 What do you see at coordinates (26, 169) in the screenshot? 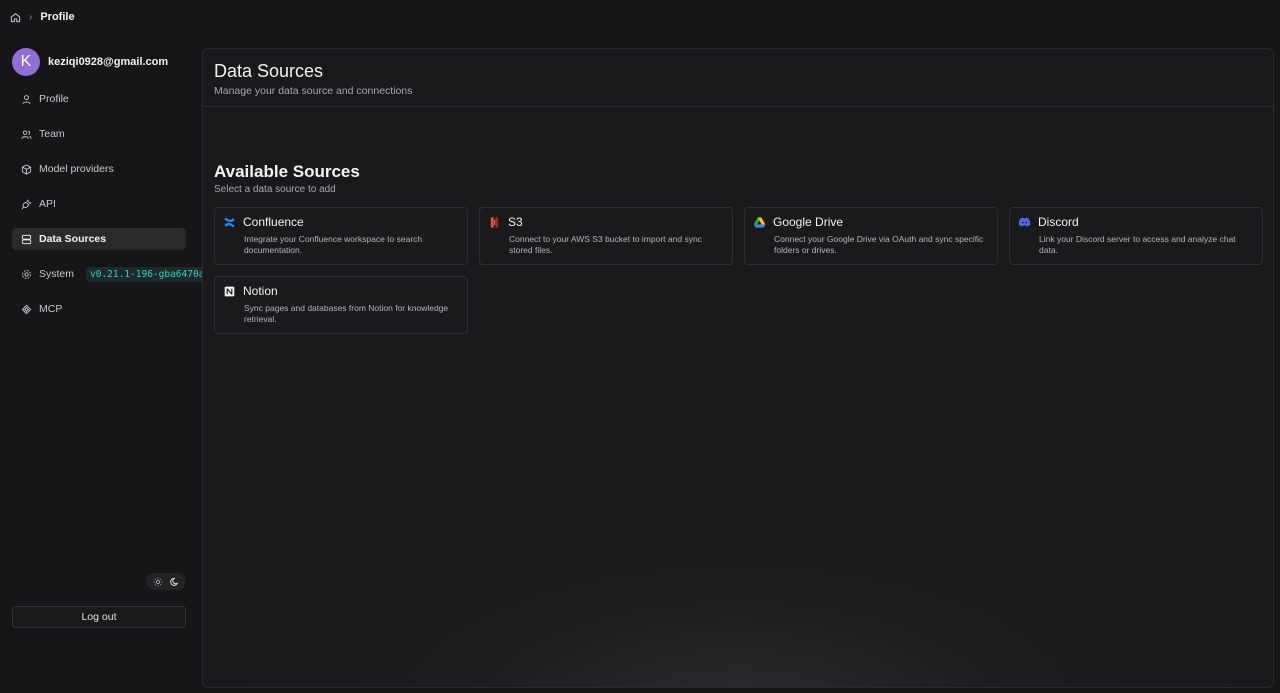
I see `box-icon` at bounding box center [26, 169].